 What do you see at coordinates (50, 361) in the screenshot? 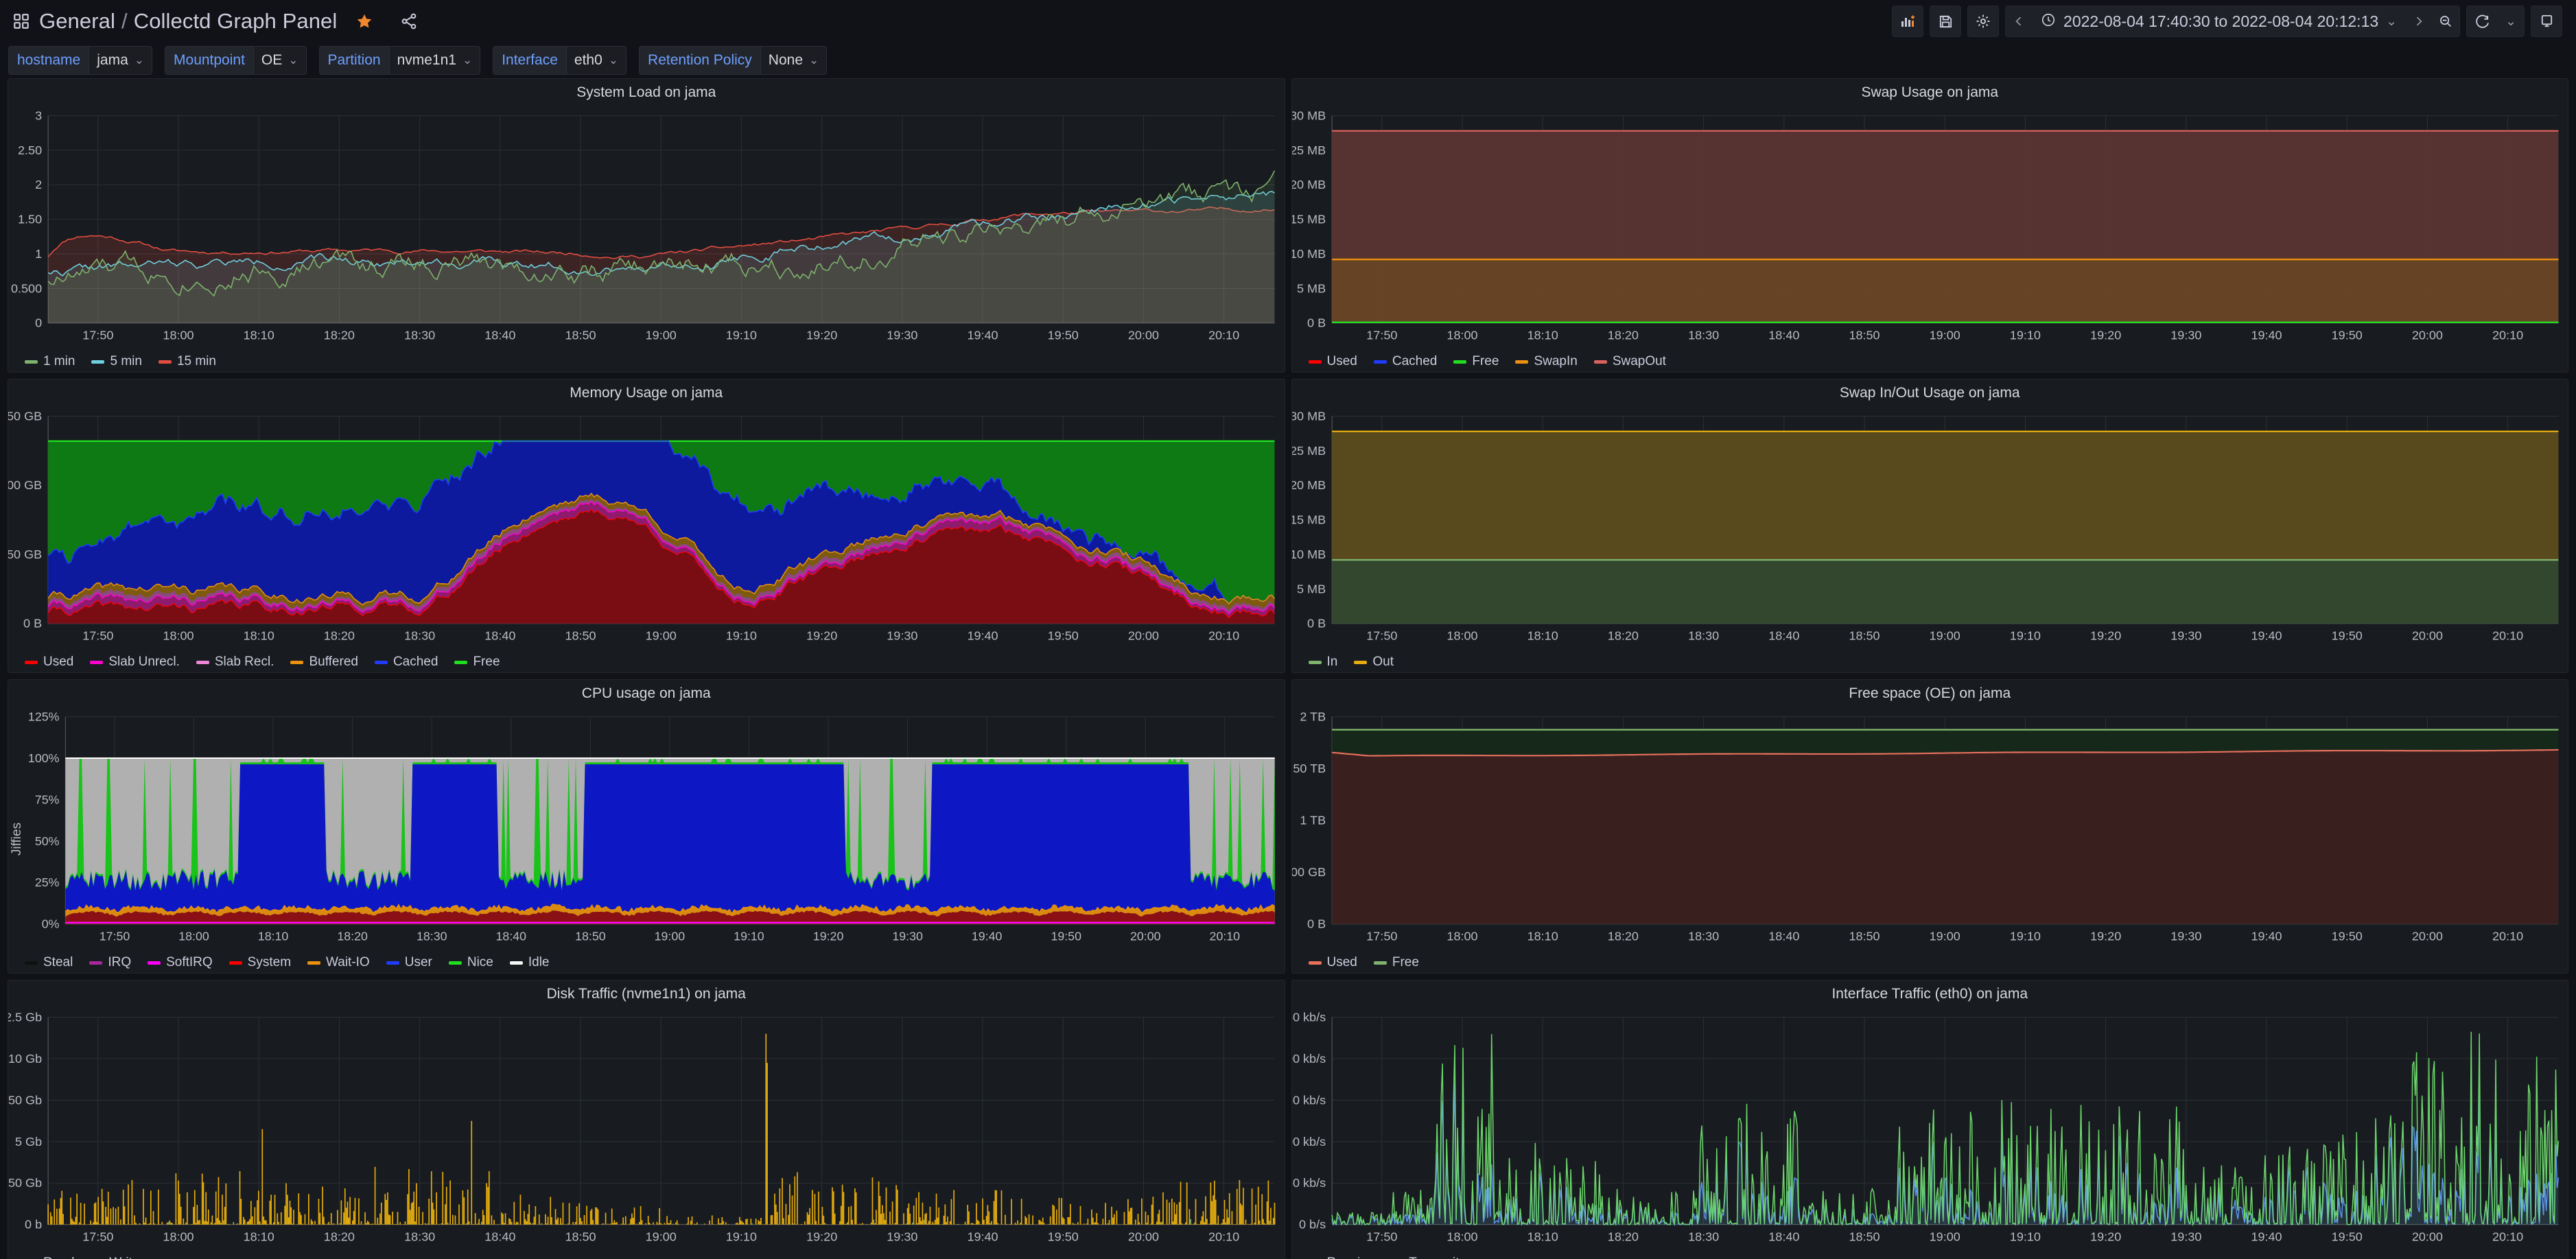
I see `legend-item: 1 min` at bounding box center [50, 361].